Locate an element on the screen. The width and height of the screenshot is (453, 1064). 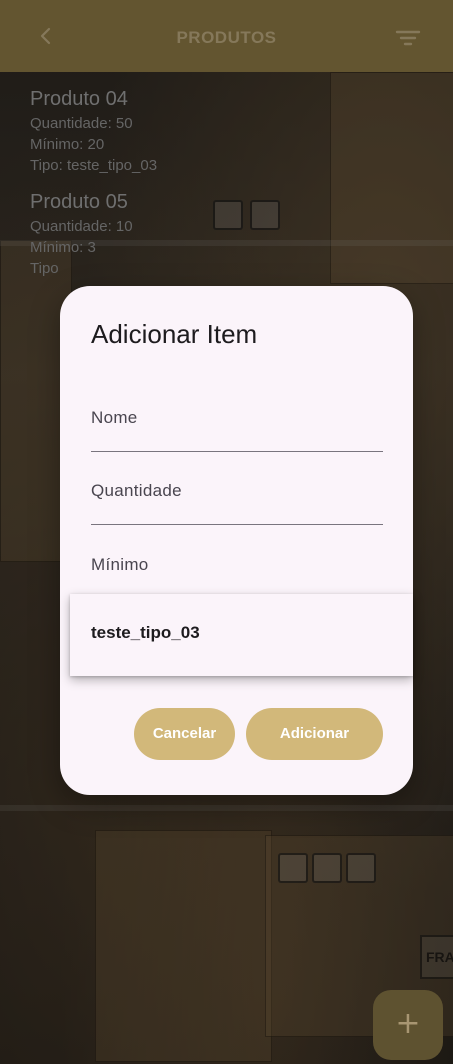
dialog-title: Adicionar Item is located at coordinates (174, 334).